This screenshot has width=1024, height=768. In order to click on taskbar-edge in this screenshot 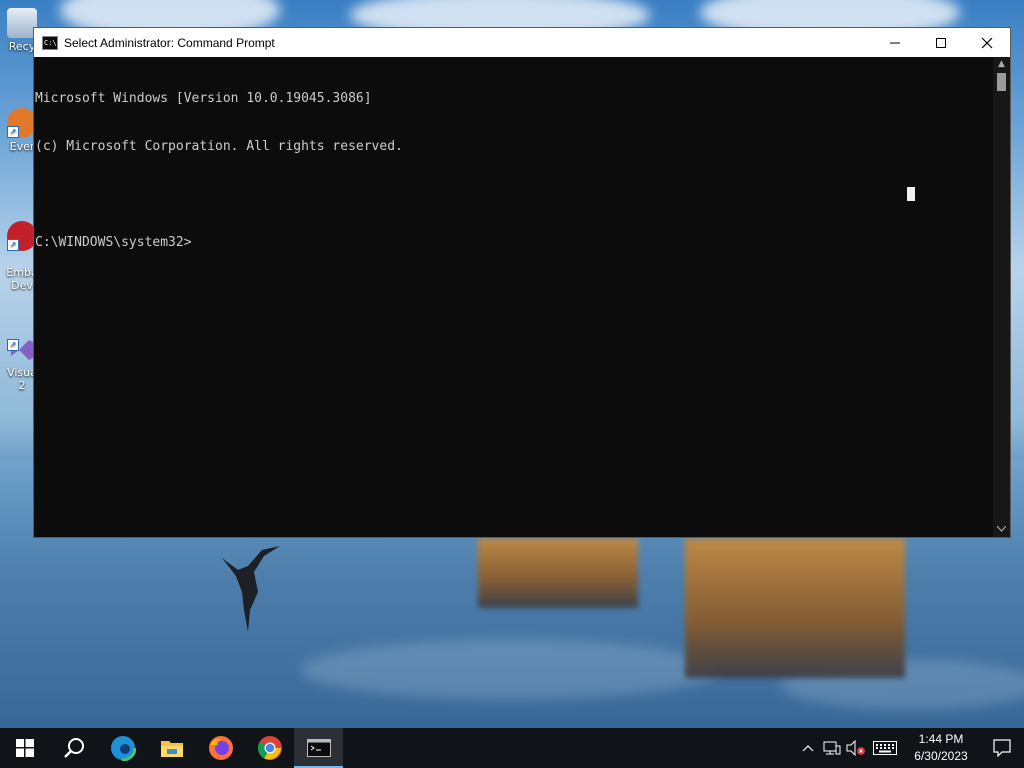, I will do `click(122, 748)`.